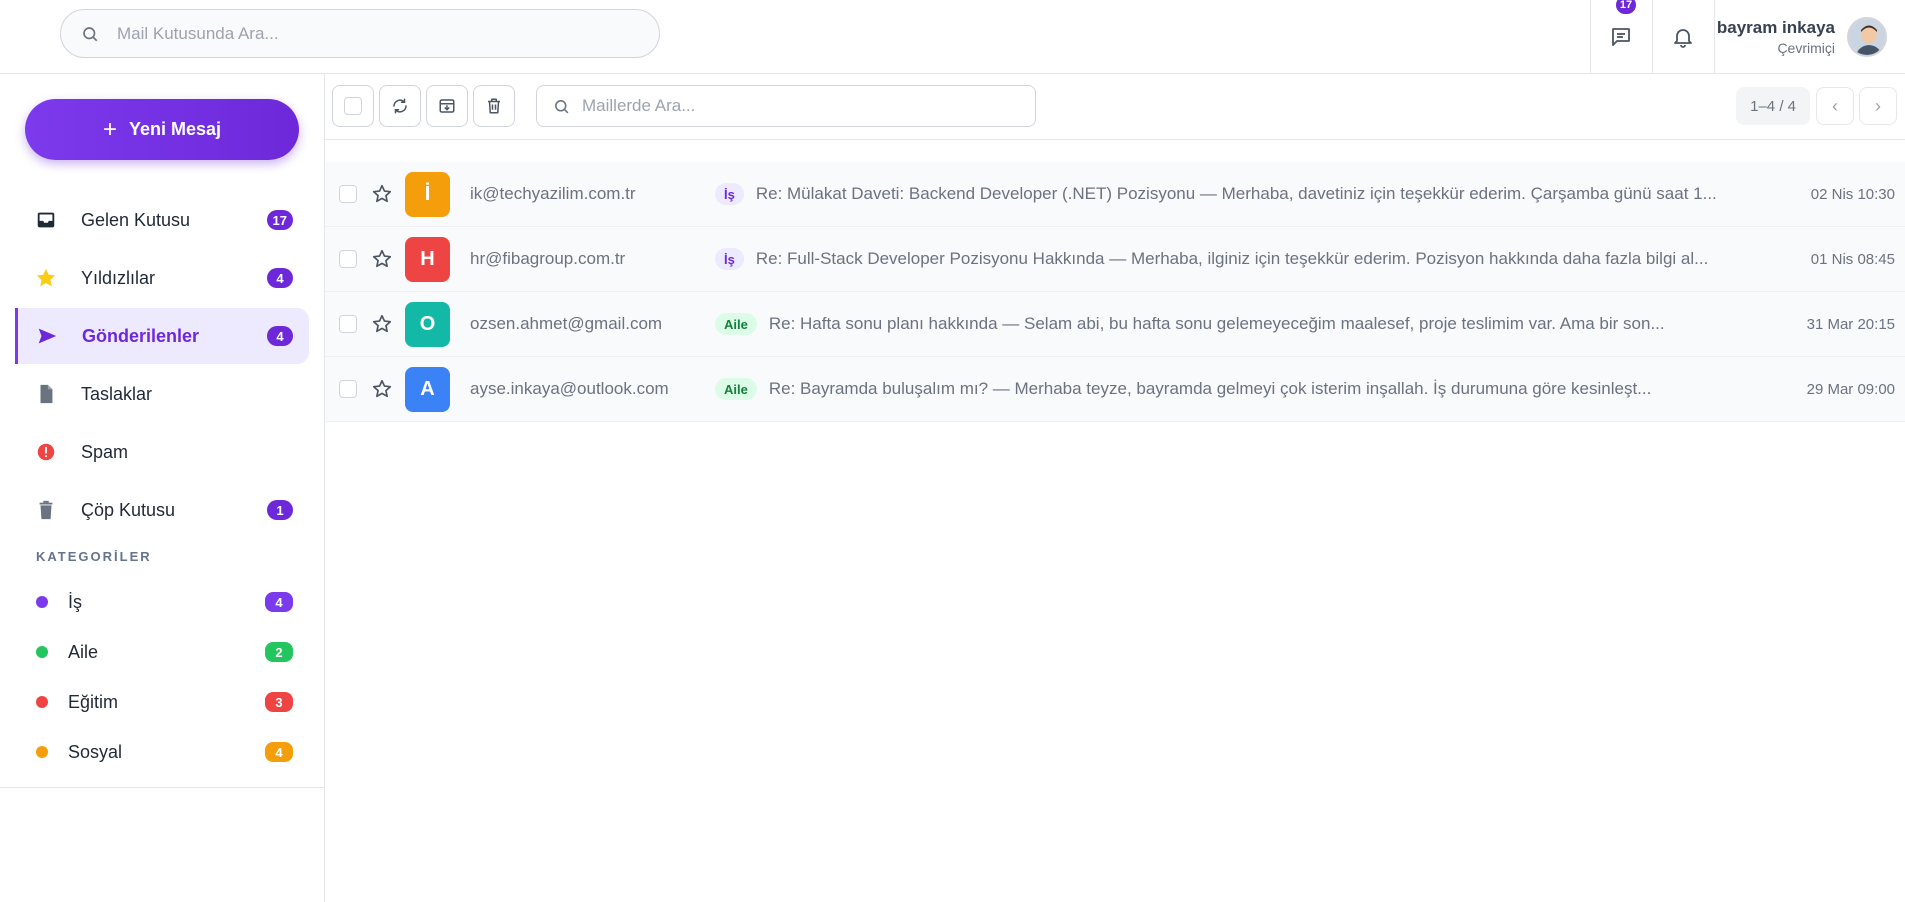 The height and width of the screenshot is (902, 1905). I want to click on mail-date: 02 Nis 10:30, so click(1852, 194).